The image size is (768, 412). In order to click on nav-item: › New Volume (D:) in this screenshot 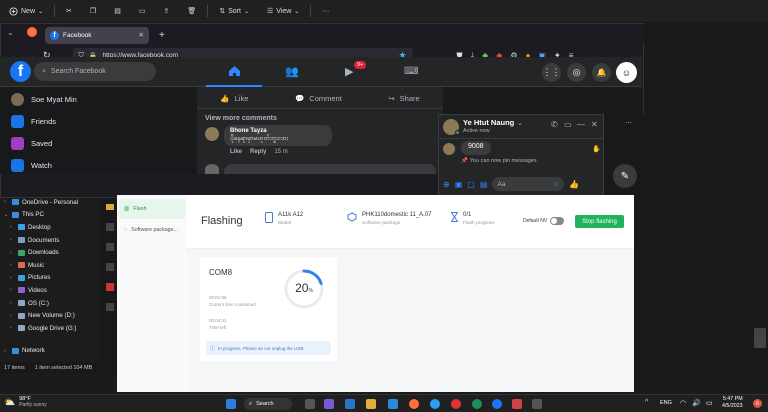, I will do `click(50, 315)`.